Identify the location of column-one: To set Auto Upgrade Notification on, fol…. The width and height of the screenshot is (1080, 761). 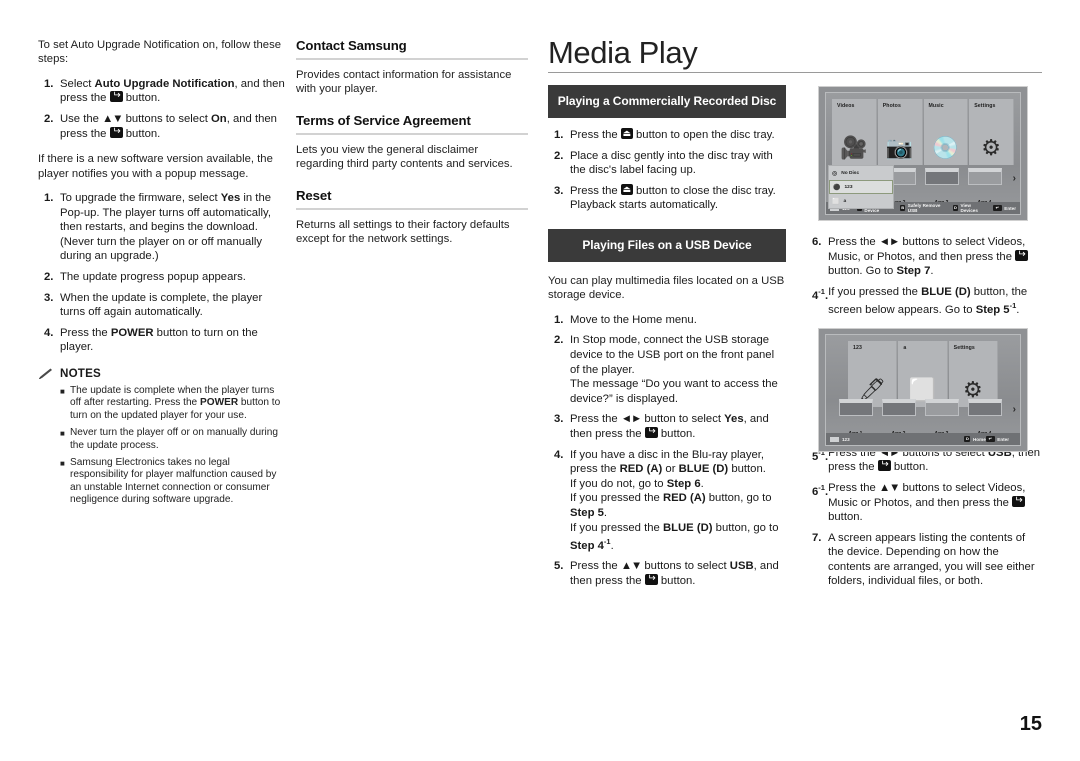
(162, 275).